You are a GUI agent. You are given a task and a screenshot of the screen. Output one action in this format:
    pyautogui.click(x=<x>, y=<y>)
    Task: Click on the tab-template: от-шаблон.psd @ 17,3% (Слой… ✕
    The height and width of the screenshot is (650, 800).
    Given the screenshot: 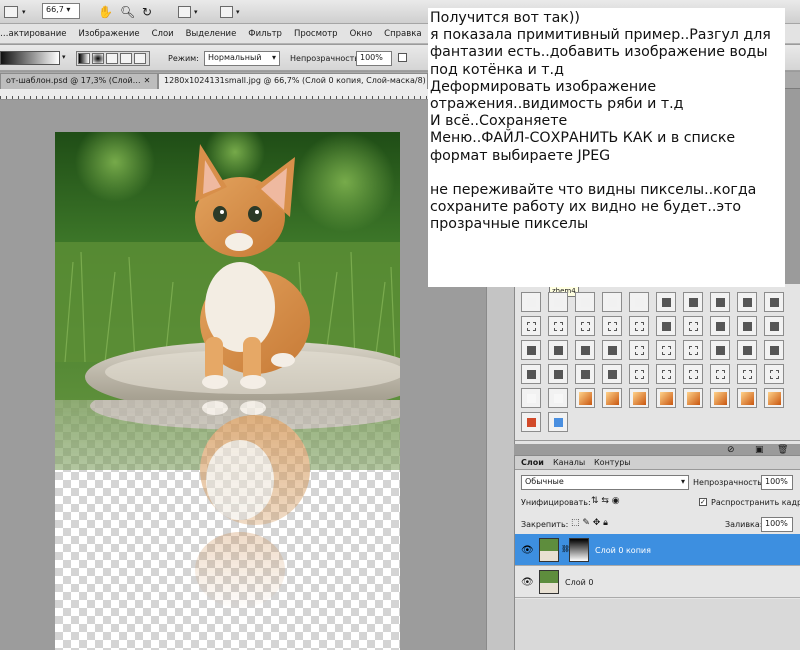 What is the action you would take?
    pyautogui.click(x=79, y=81)
    